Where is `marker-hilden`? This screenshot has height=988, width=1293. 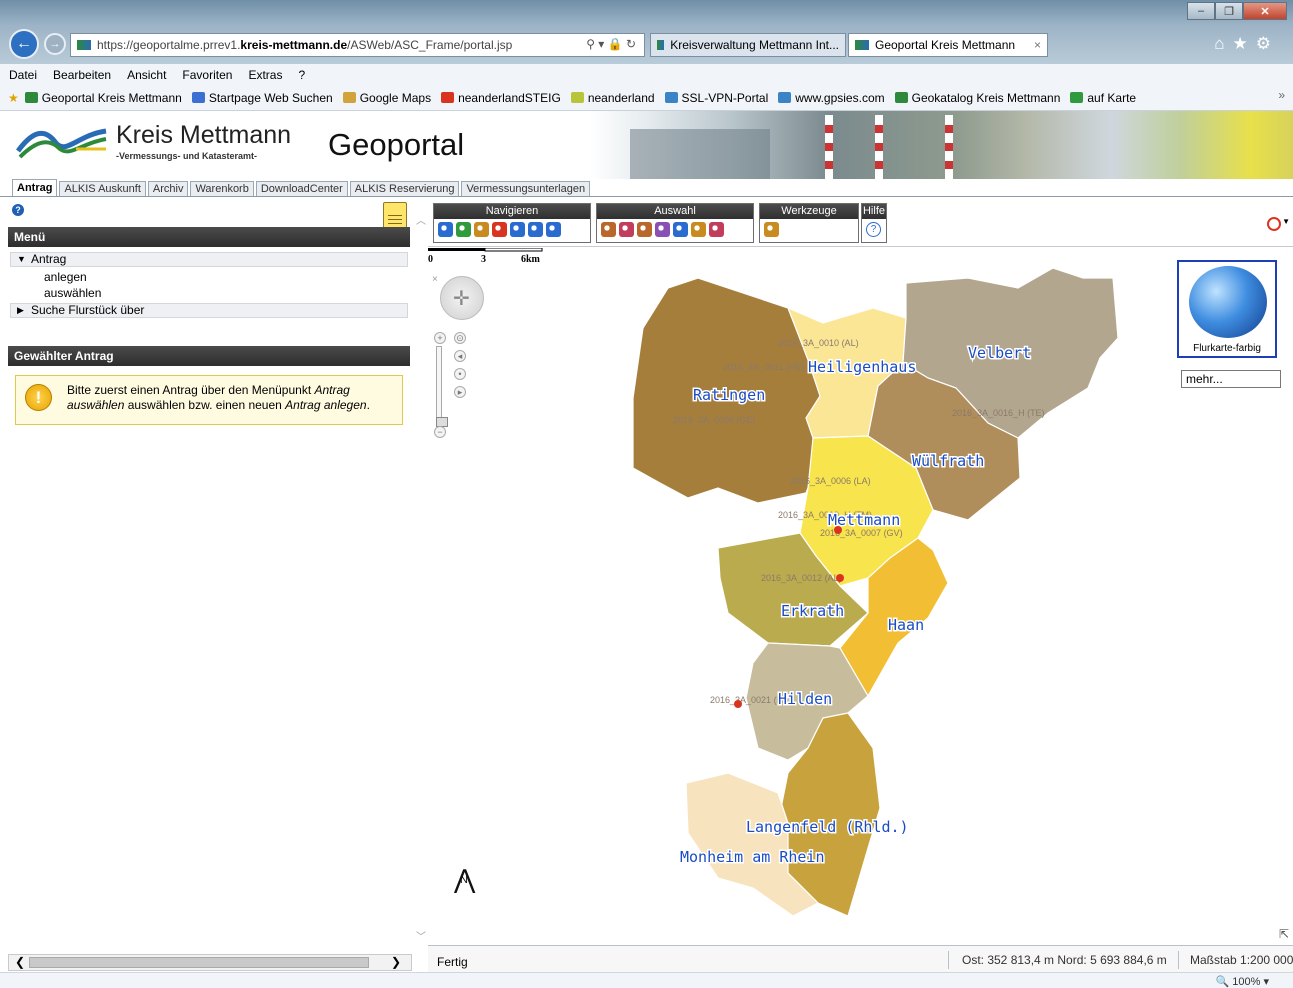 marker-hilden is located at coordinates (738, 704).